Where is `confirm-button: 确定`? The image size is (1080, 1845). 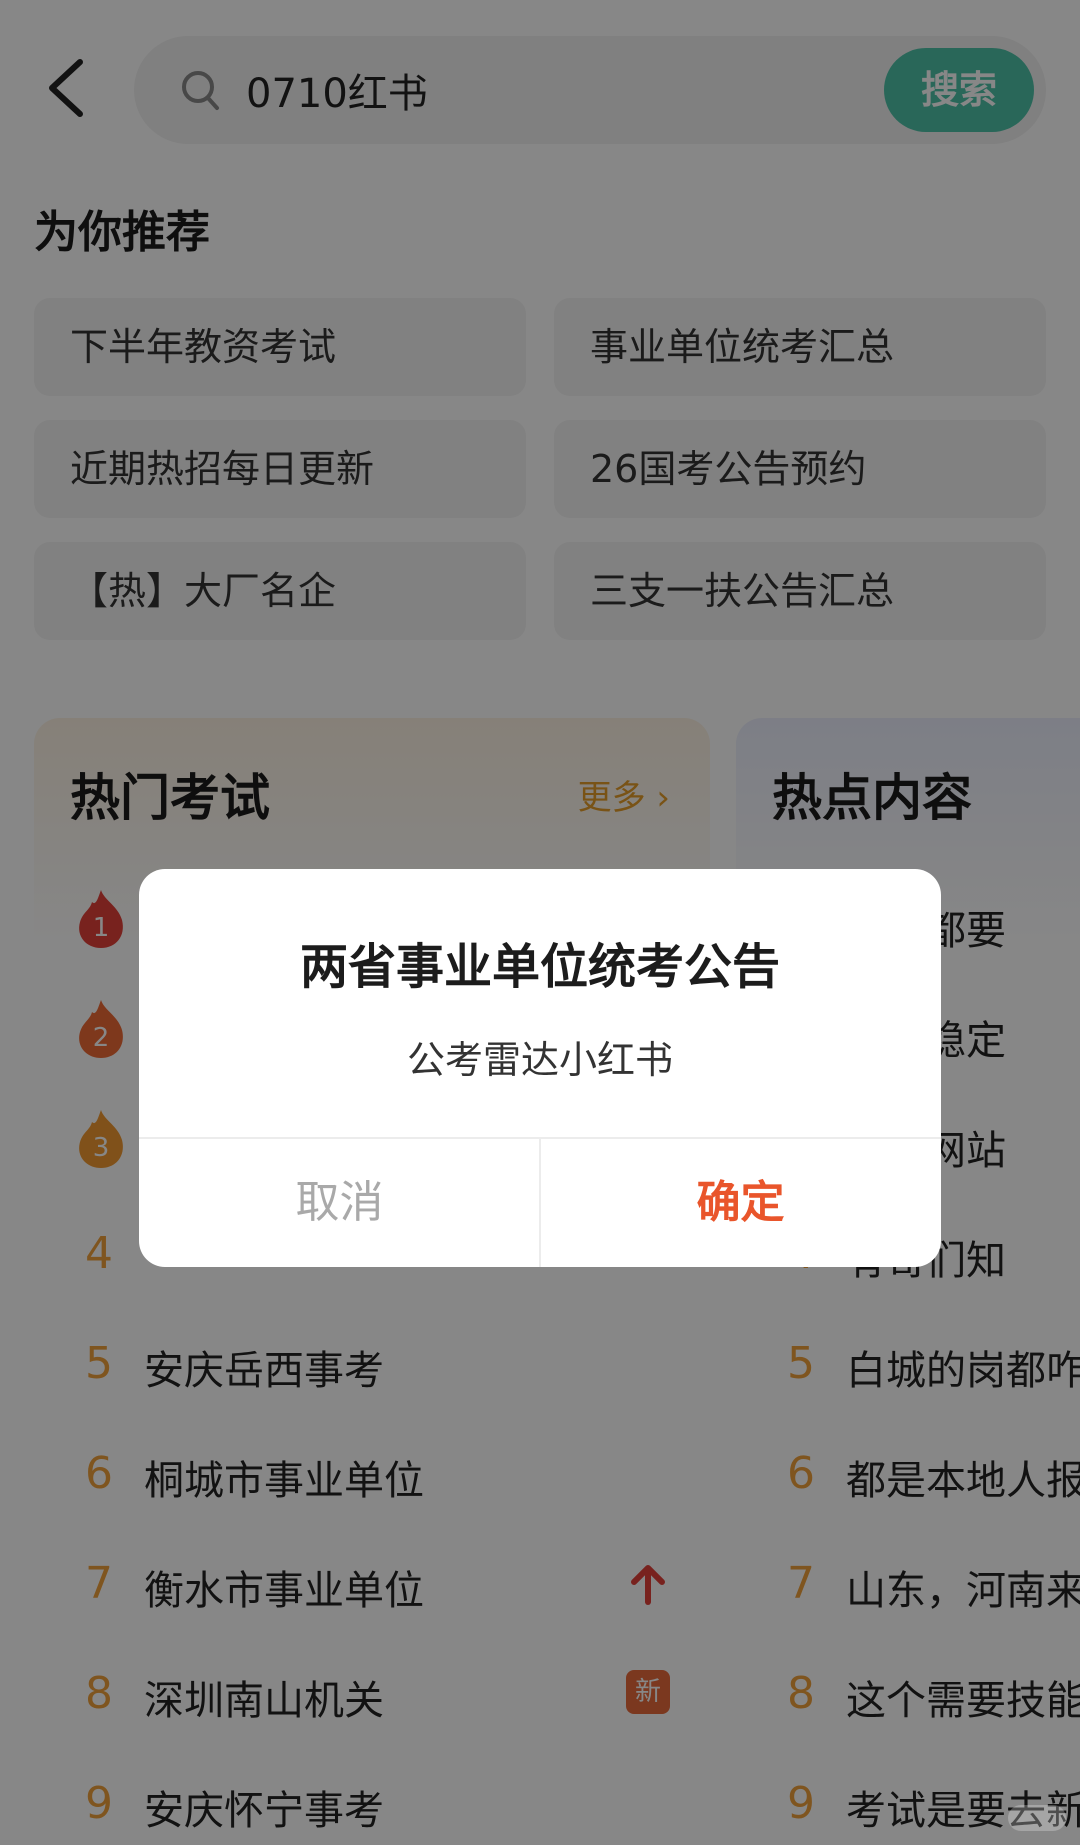
confirm-button: 确定 is located at coordinates (740, 1203).